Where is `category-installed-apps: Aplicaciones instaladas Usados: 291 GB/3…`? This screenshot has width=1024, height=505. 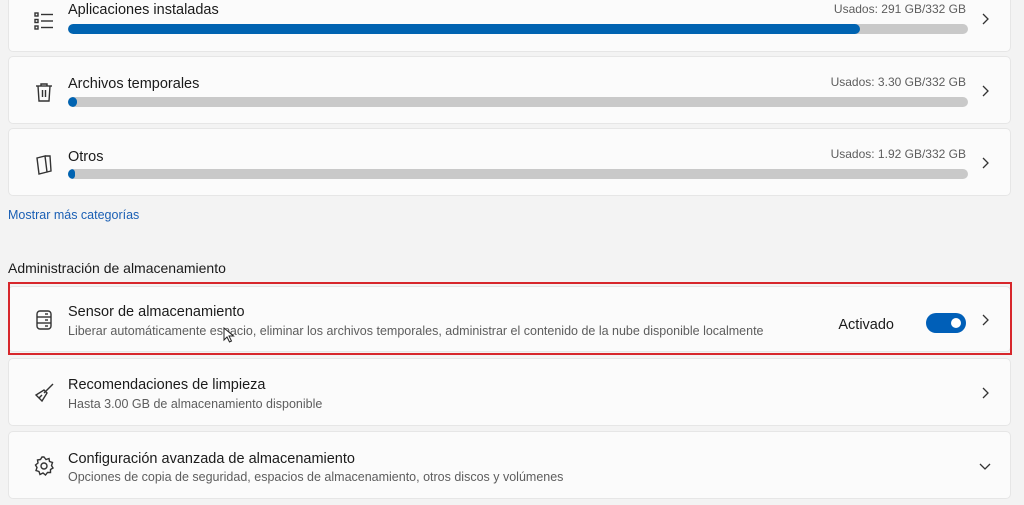 category-installed-apps: Aplicaciones instaladas Usados: 291 GB/3… is located at coordinates (509, 26).